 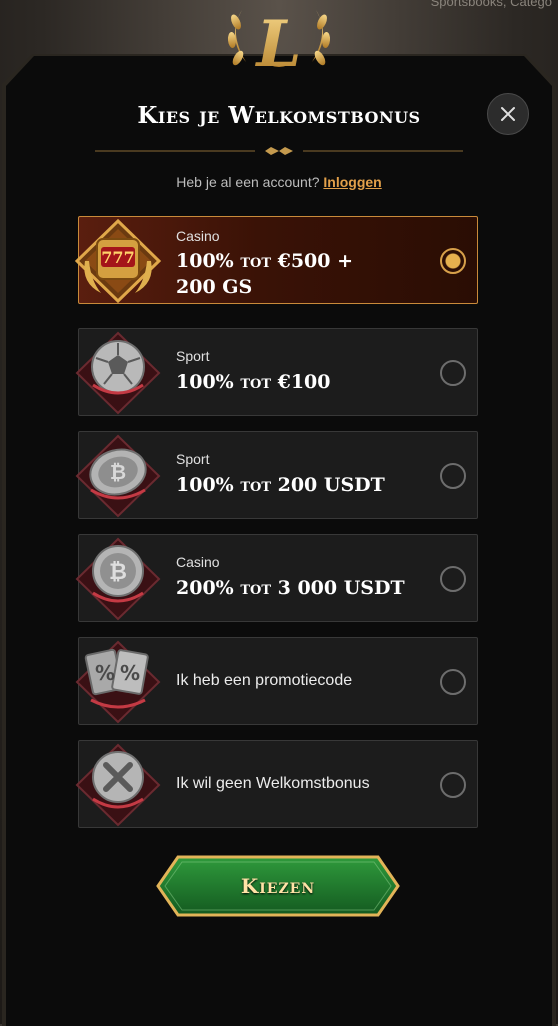 I want to click on bonus-option-sport-usdt: ₿ Sport 100% tot 200 USDT, so click(x=276, y=475).